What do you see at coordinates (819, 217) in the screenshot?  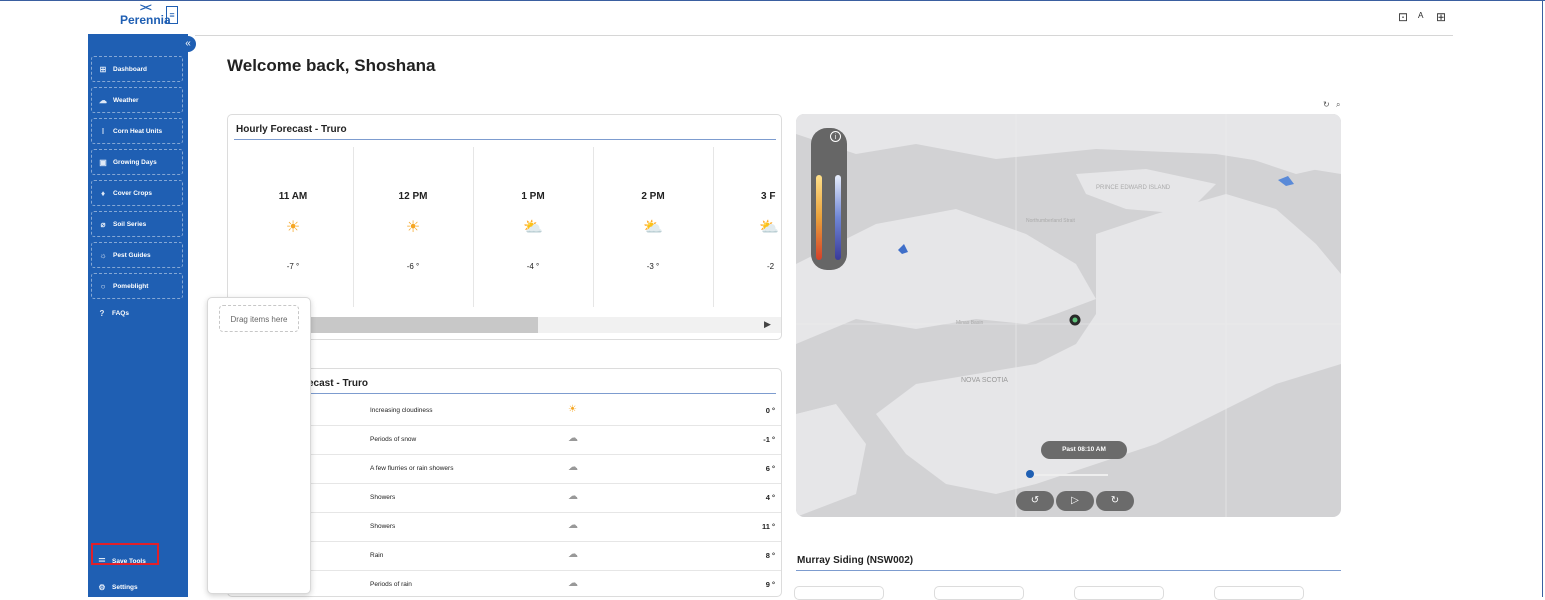 I see `legend-rain-bar` at bounding box center [819, 217].